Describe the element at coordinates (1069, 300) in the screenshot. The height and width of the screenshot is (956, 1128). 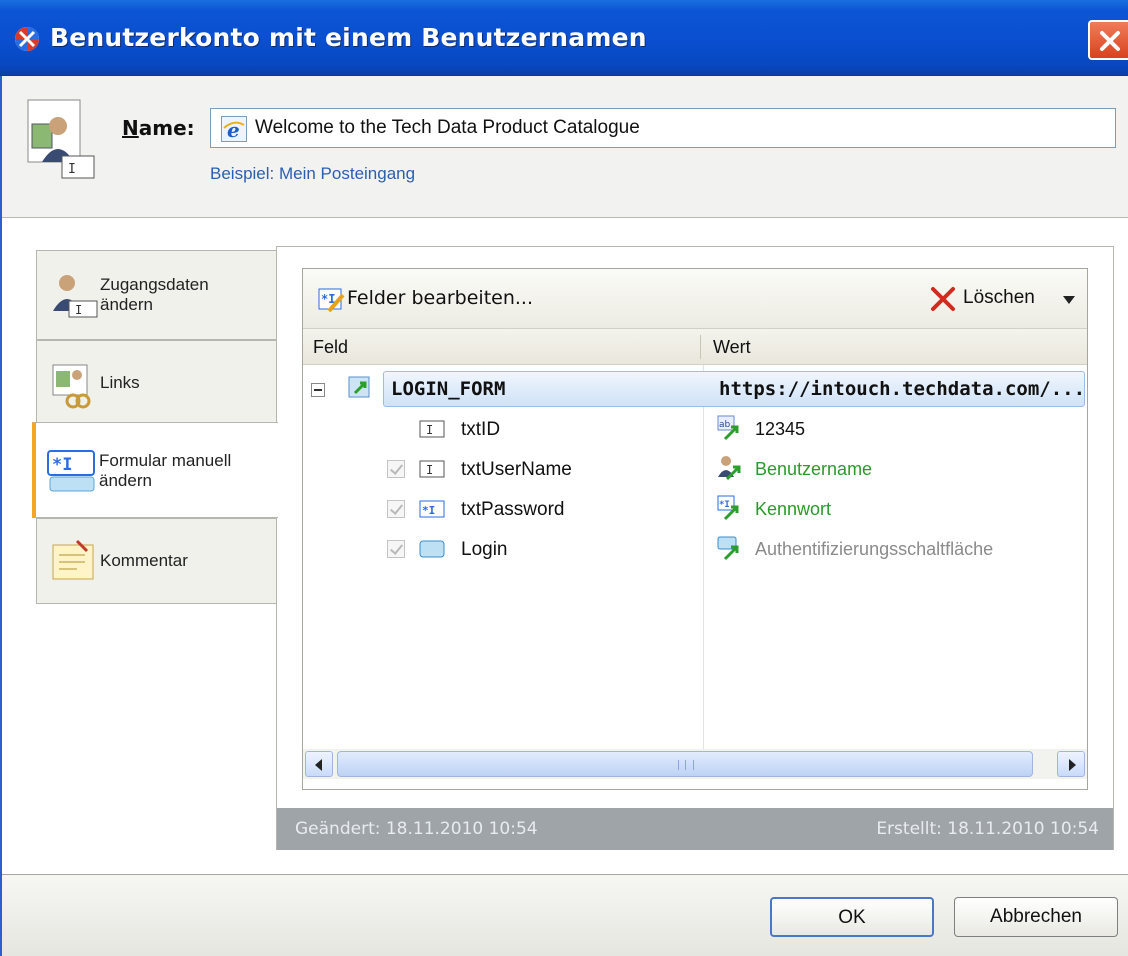
I see `chevron-down-icon` at that location.